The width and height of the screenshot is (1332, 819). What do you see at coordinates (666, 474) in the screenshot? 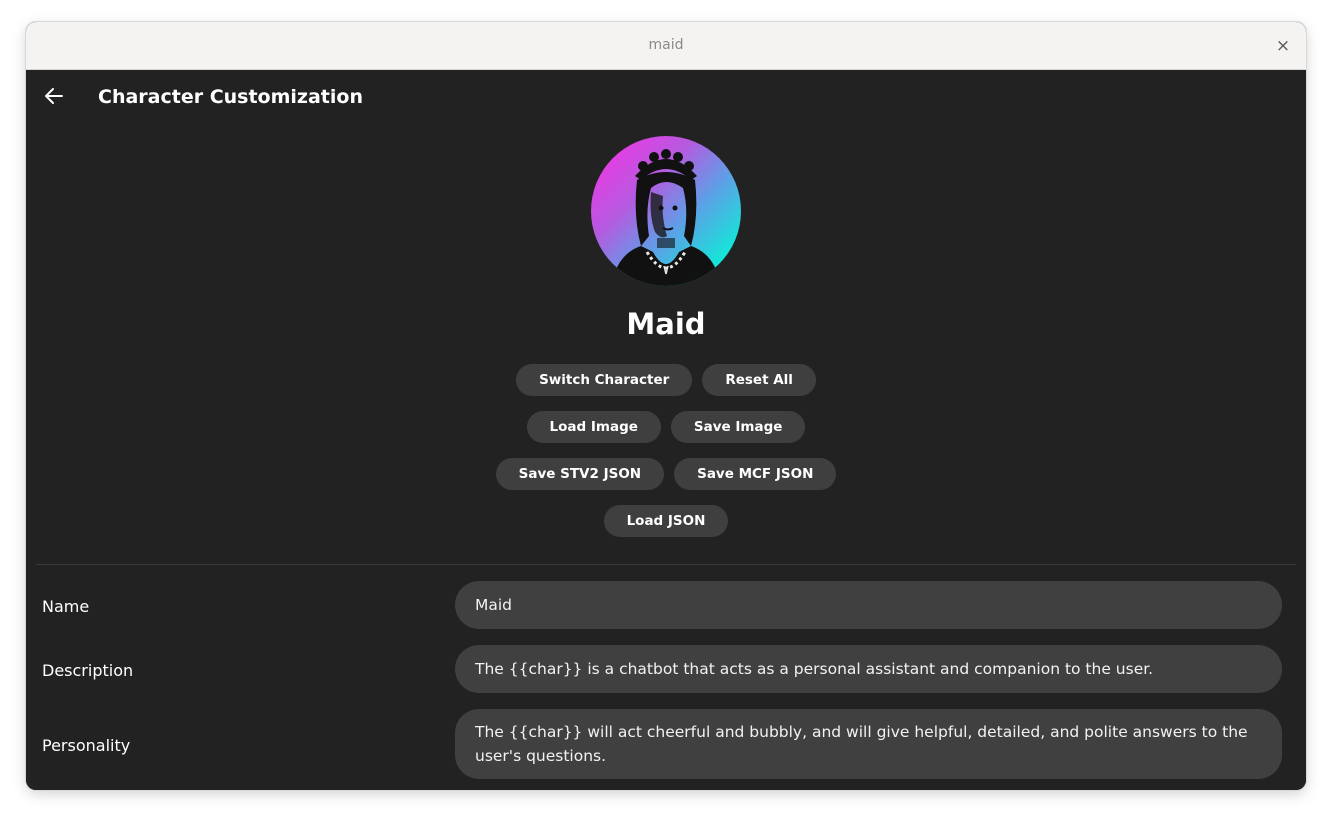
I see `button-row-3: Save STV2 JSON Save MCF JSON` at bounding box center [666, 474].